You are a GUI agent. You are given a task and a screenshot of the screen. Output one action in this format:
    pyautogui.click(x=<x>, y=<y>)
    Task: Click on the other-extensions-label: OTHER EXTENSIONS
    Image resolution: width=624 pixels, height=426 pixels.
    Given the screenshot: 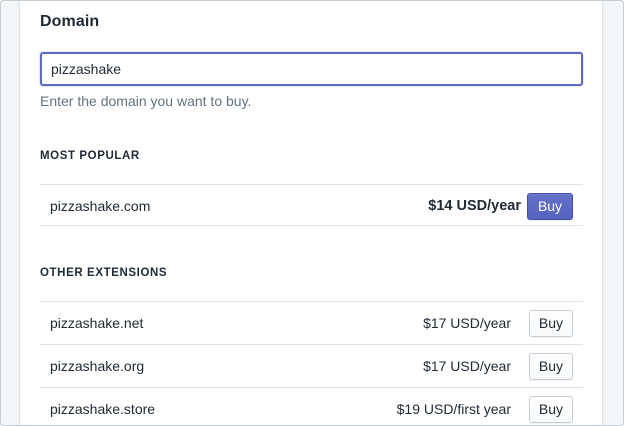 What is the action you would take?
    pyautogui.click(x=104, y=273)
    